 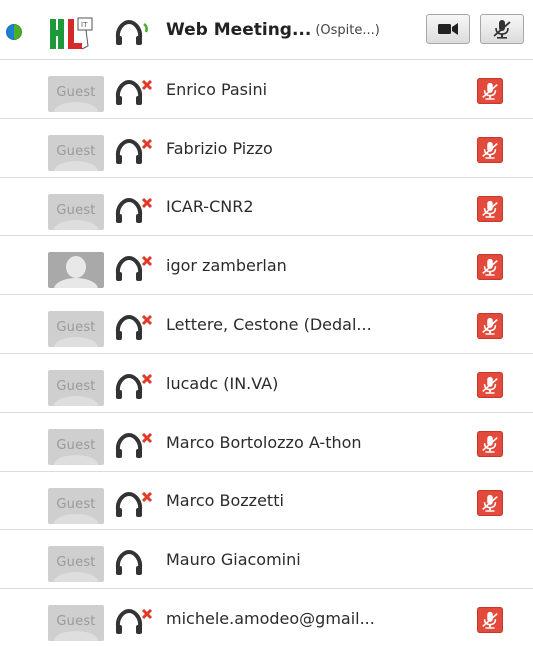 What do you see at coordinates (266, 207) in the screenshot?
I see `participant-row: Guest ICAR-CNR2` at bounding box center [266, 207].